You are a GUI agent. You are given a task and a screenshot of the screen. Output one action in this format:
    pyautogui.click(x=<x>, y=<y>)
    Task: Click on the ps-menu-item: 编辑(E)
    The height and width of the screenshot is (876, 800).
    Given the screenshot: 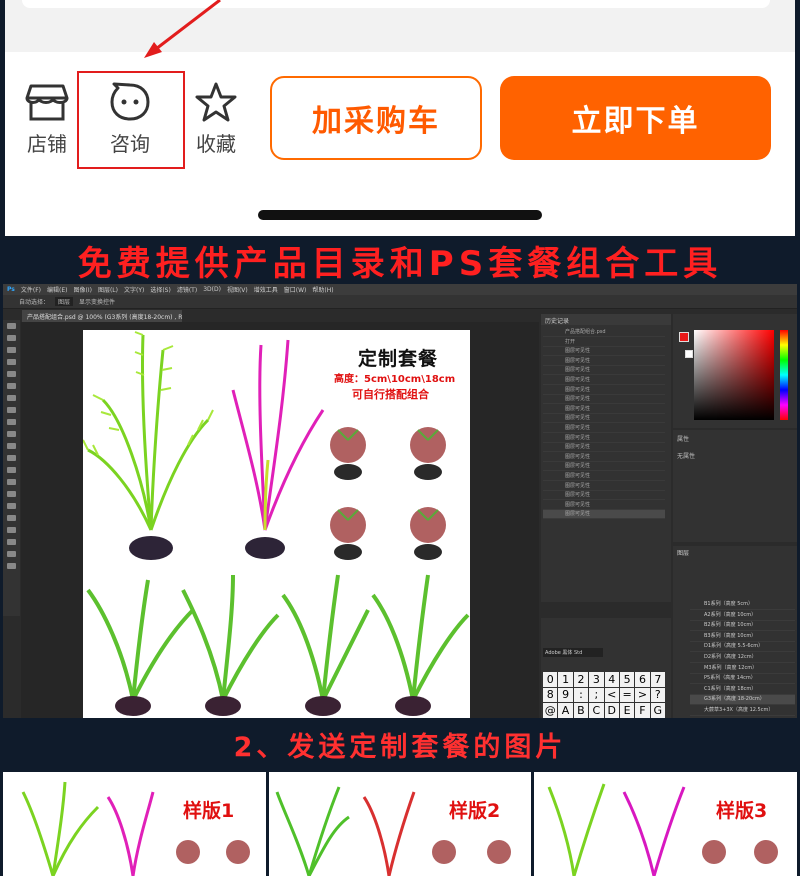 What is the action you would take?
    pyautogui.click(x=57, y=289)
    